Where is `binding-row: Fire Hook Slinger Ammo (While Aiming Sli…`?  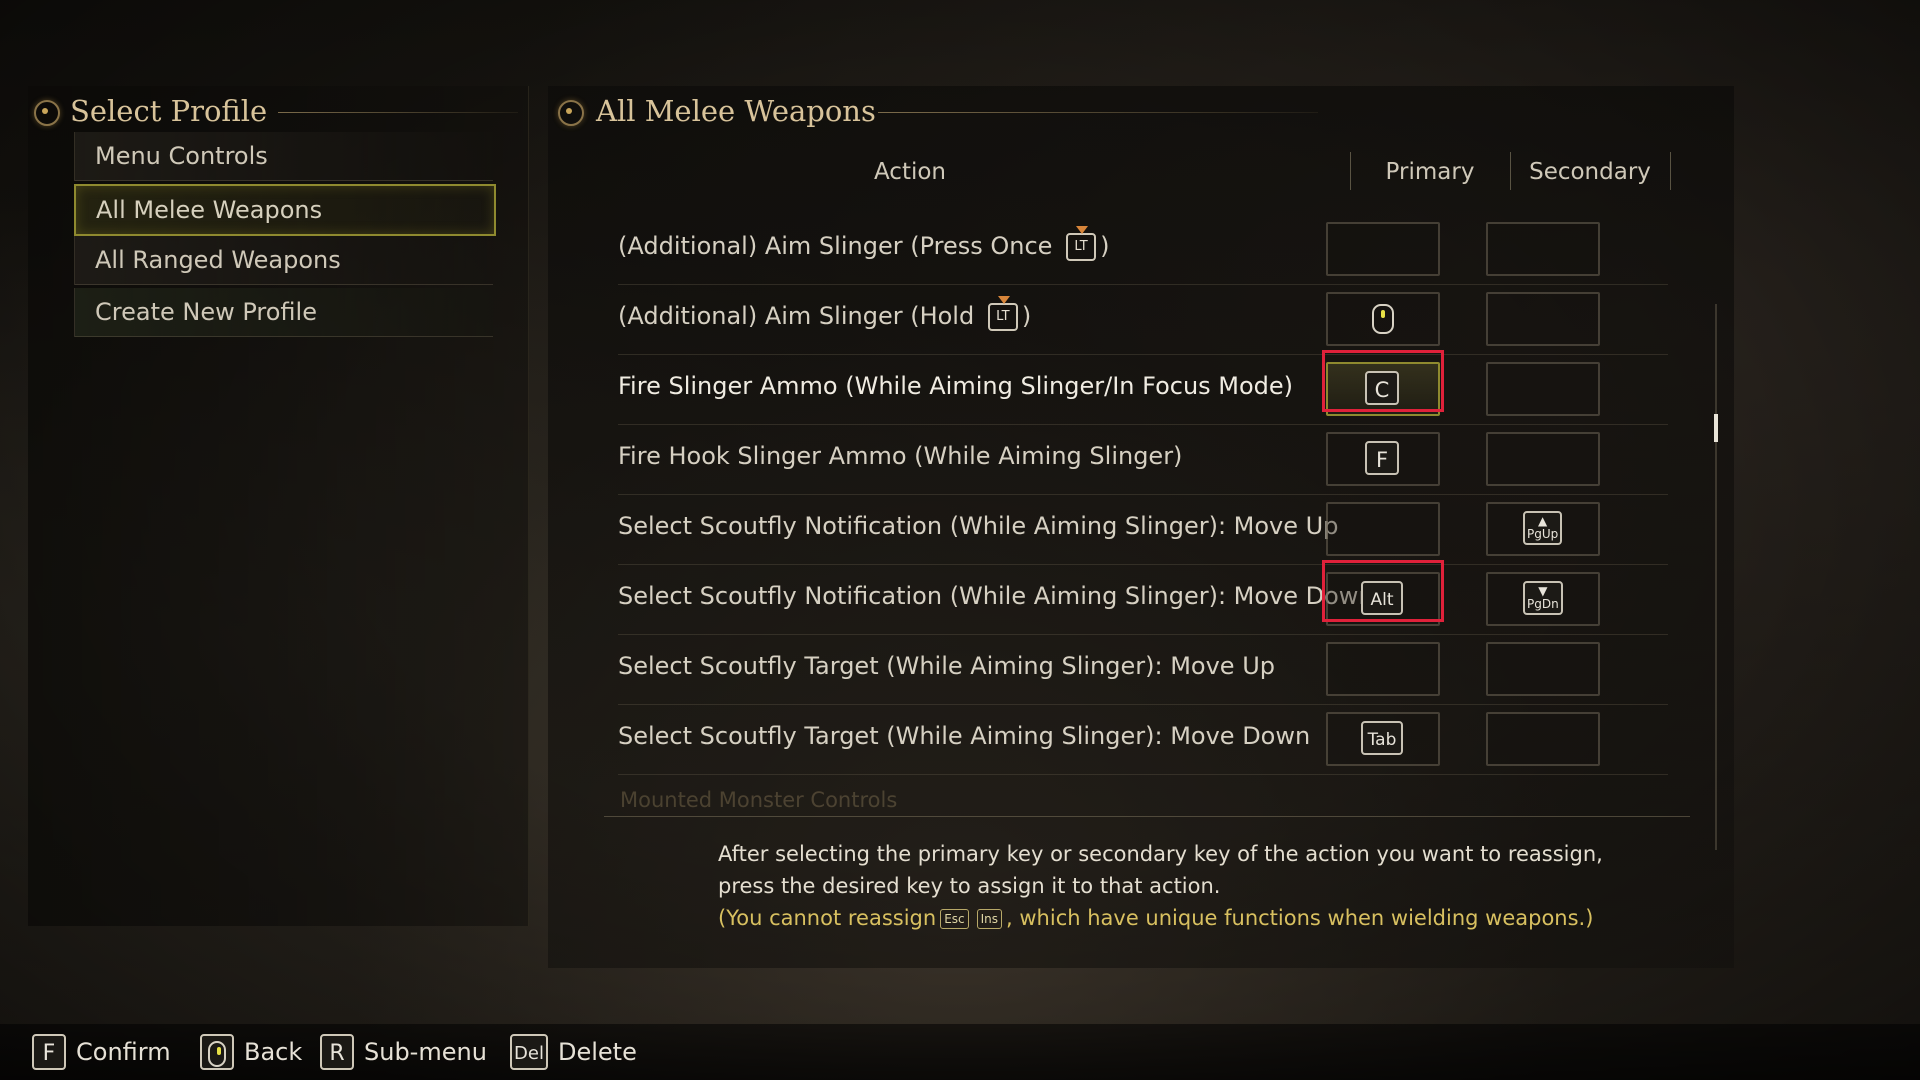
binding-row: Fire Hook Slinger Ammo (While Aiming Sli… is located at coordinates (1143, 459).